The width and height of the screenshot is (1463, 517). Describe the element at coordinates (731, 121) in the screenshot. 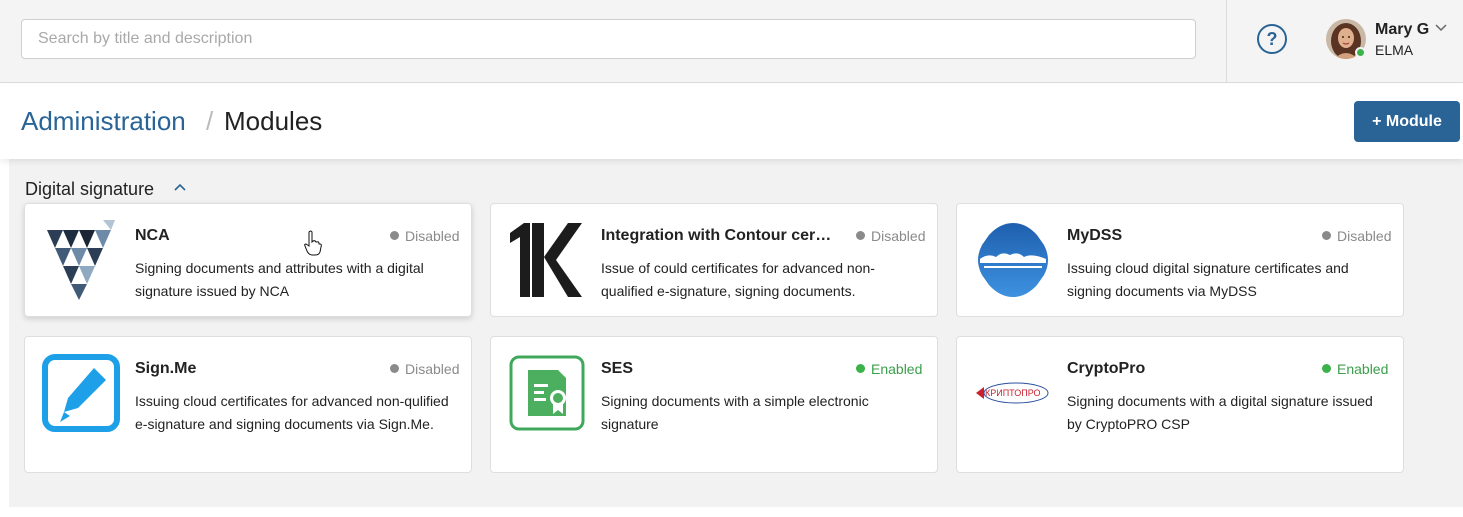

I see `page-header: Administration / Modules + Module` at that location.